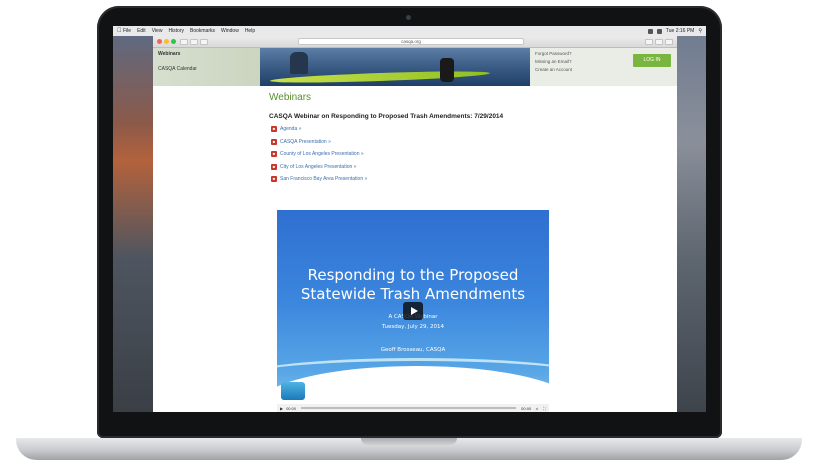 This screenshot has width=818, height=469. I want to click on zoom-icon, so click(173, 41).